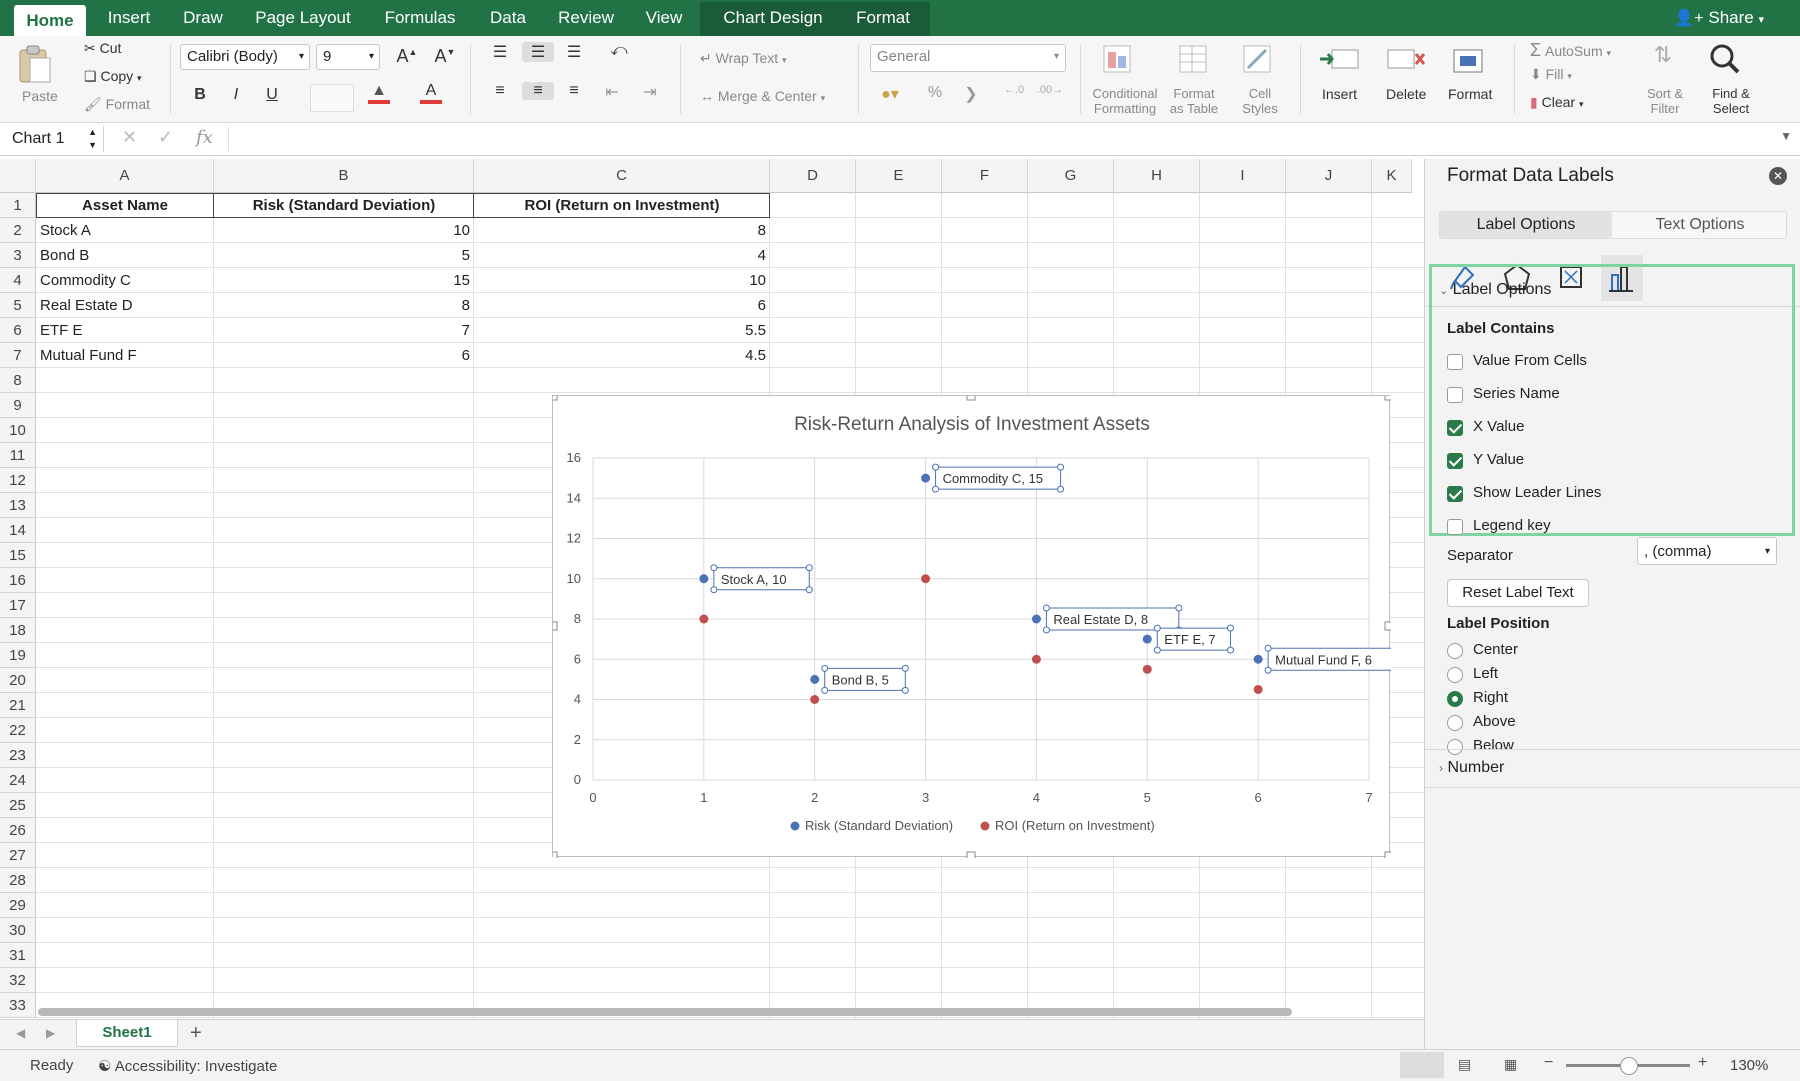 This screenshot has height=1081, width=1800. I want to click on autosum-button: Σ AutoSum ▾, so click(1570, 50).